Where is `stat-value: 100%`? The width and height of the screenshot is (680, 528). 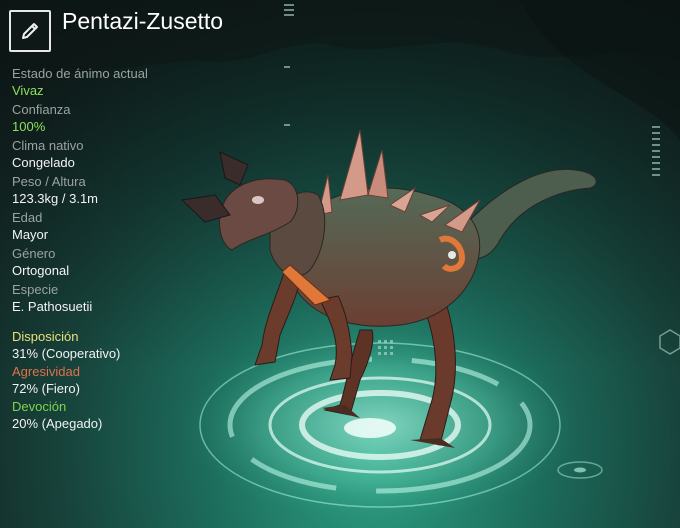
stat-value: 100% is located at coordinates (29, 126).